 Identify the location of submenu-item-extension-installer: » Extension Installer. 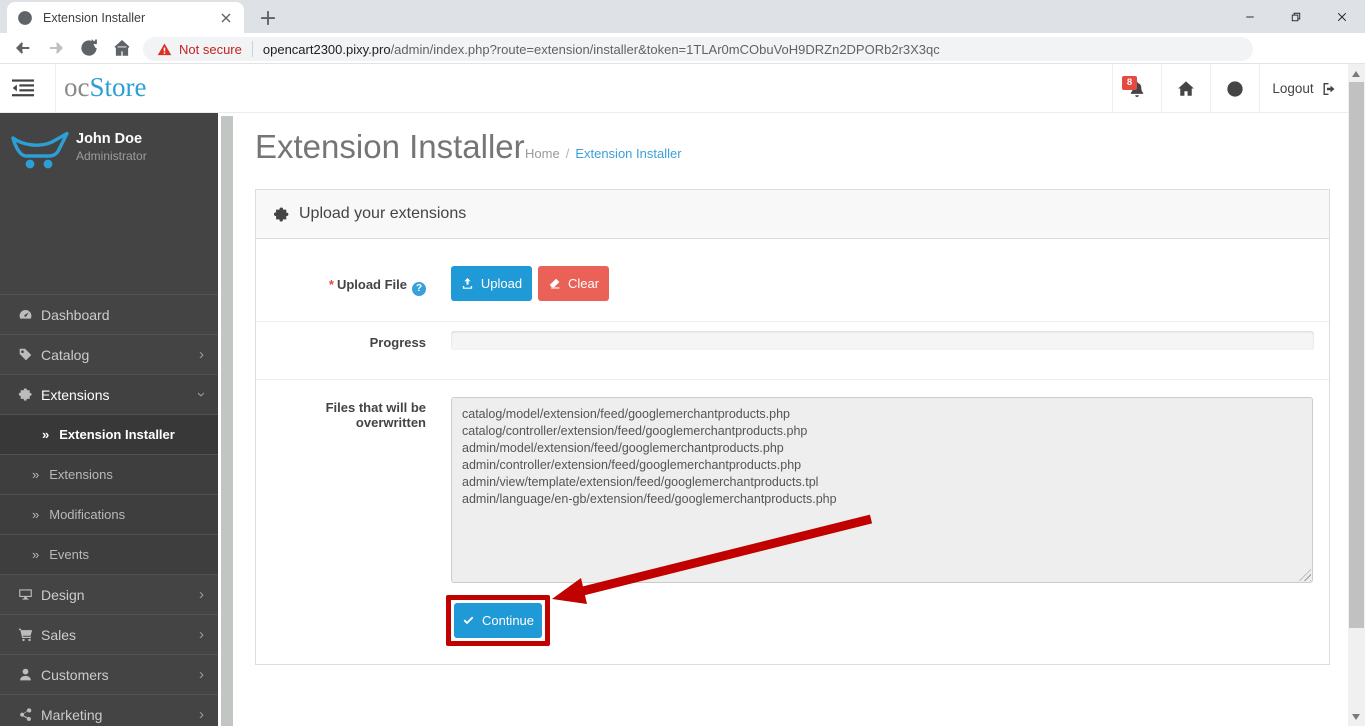
(109, 434).